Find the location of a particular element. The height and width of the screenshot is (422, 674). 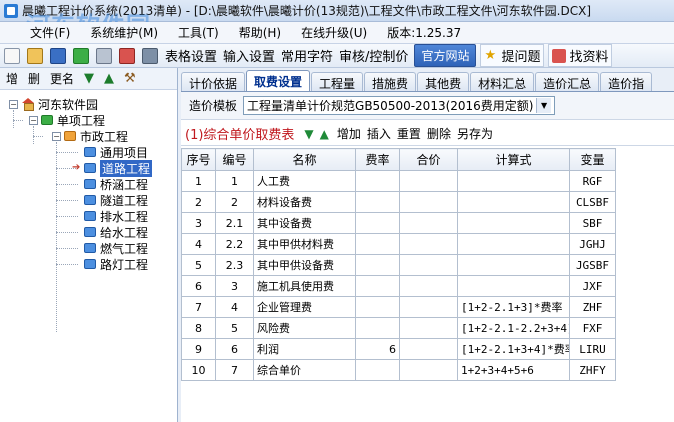

menu-file: 文件(F) is located at coordinates (50, 32).